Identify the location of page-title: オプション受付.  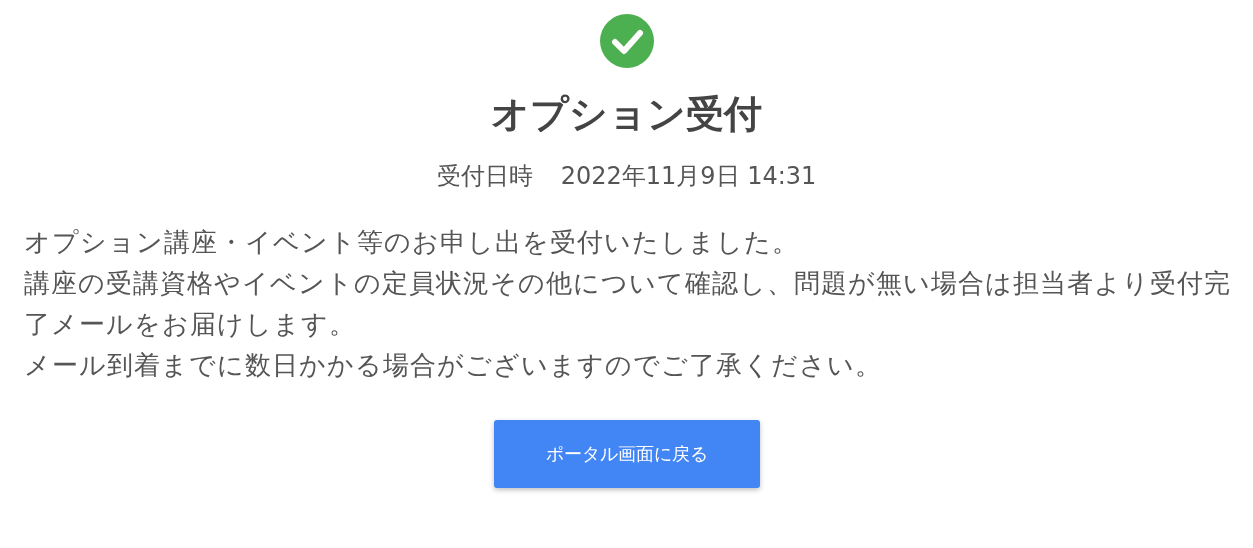
(626, 115).